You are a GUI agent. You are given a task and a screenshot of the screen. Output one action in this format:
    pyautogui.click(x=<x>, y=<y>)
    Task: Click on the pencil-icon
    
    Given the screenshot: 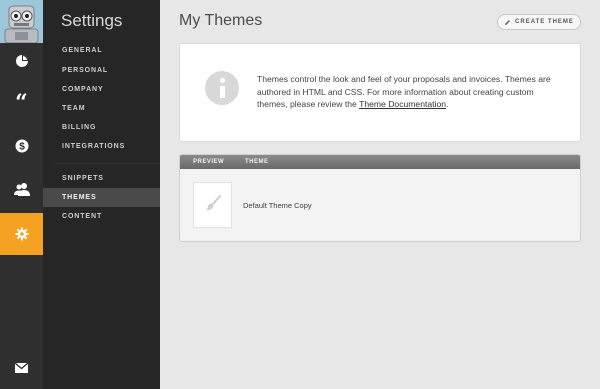 What is the action you would take?
    pyautogui.click(x=507, y=22)
    